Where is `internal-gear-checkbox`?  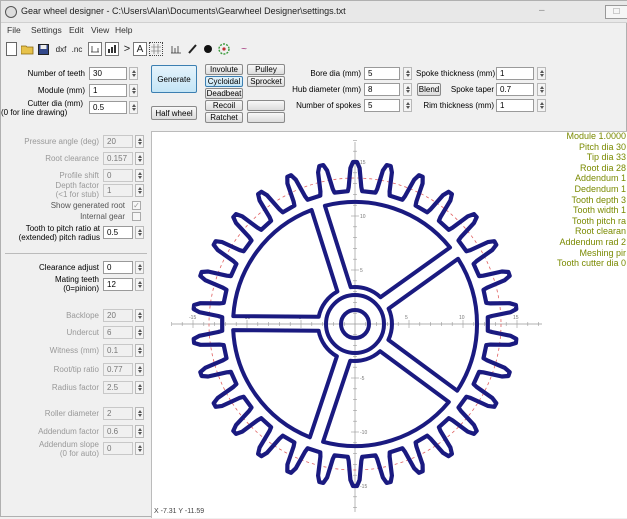 internal-gear-checkbox is located at coordinates (136, 216).